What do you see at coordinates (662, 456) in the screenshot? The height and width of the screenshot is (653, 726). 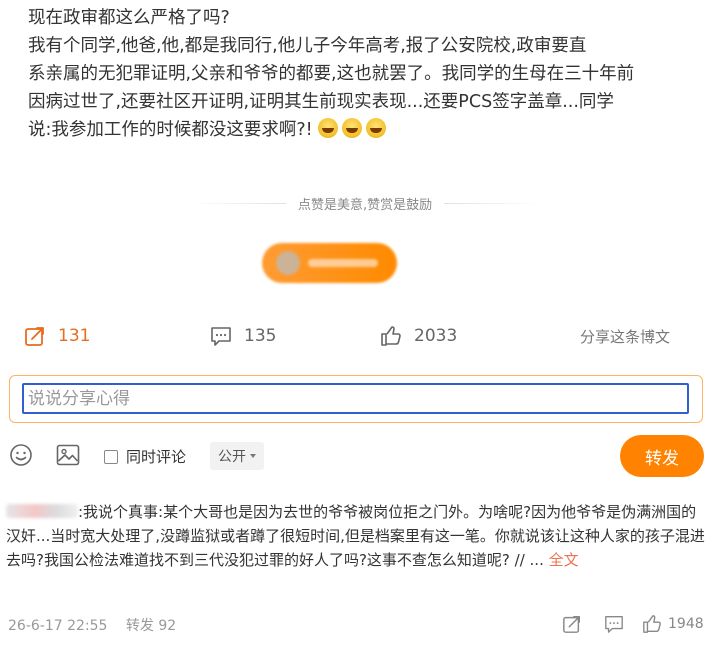 I see `forward-button: 转发` at bounding box center [662, 456].